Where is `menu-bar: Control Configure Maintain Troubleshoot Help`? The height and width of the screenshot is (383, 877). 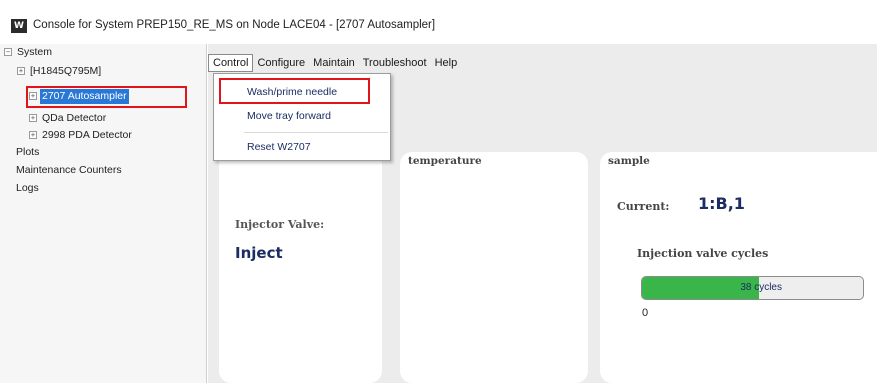 menu-bar: Control Configure Maintain Troubleshoot Help is located at coordinates (334, 63).